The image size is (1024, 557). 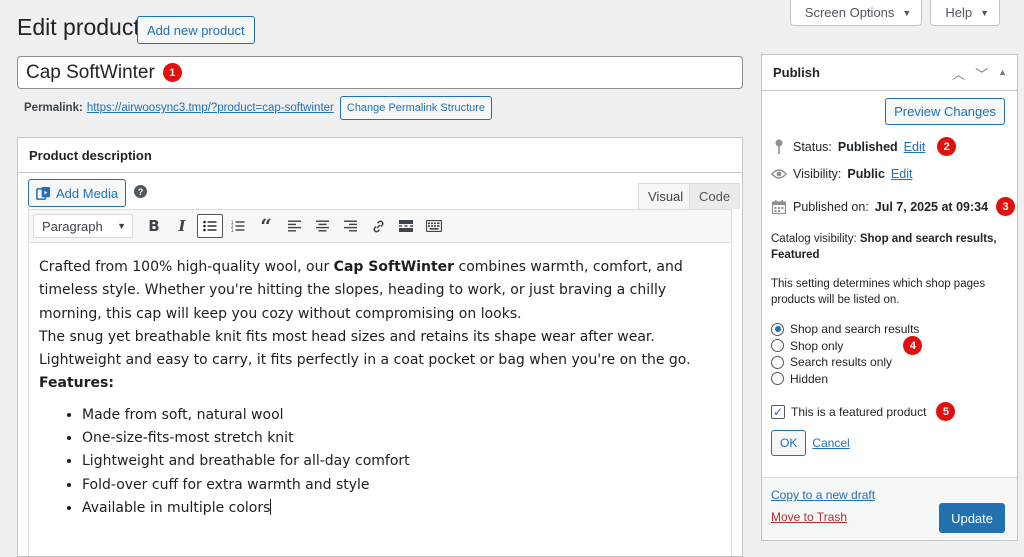 I want to click on published-value: Jul 7, 2025 at 09:34, so click(x=931, y=206).